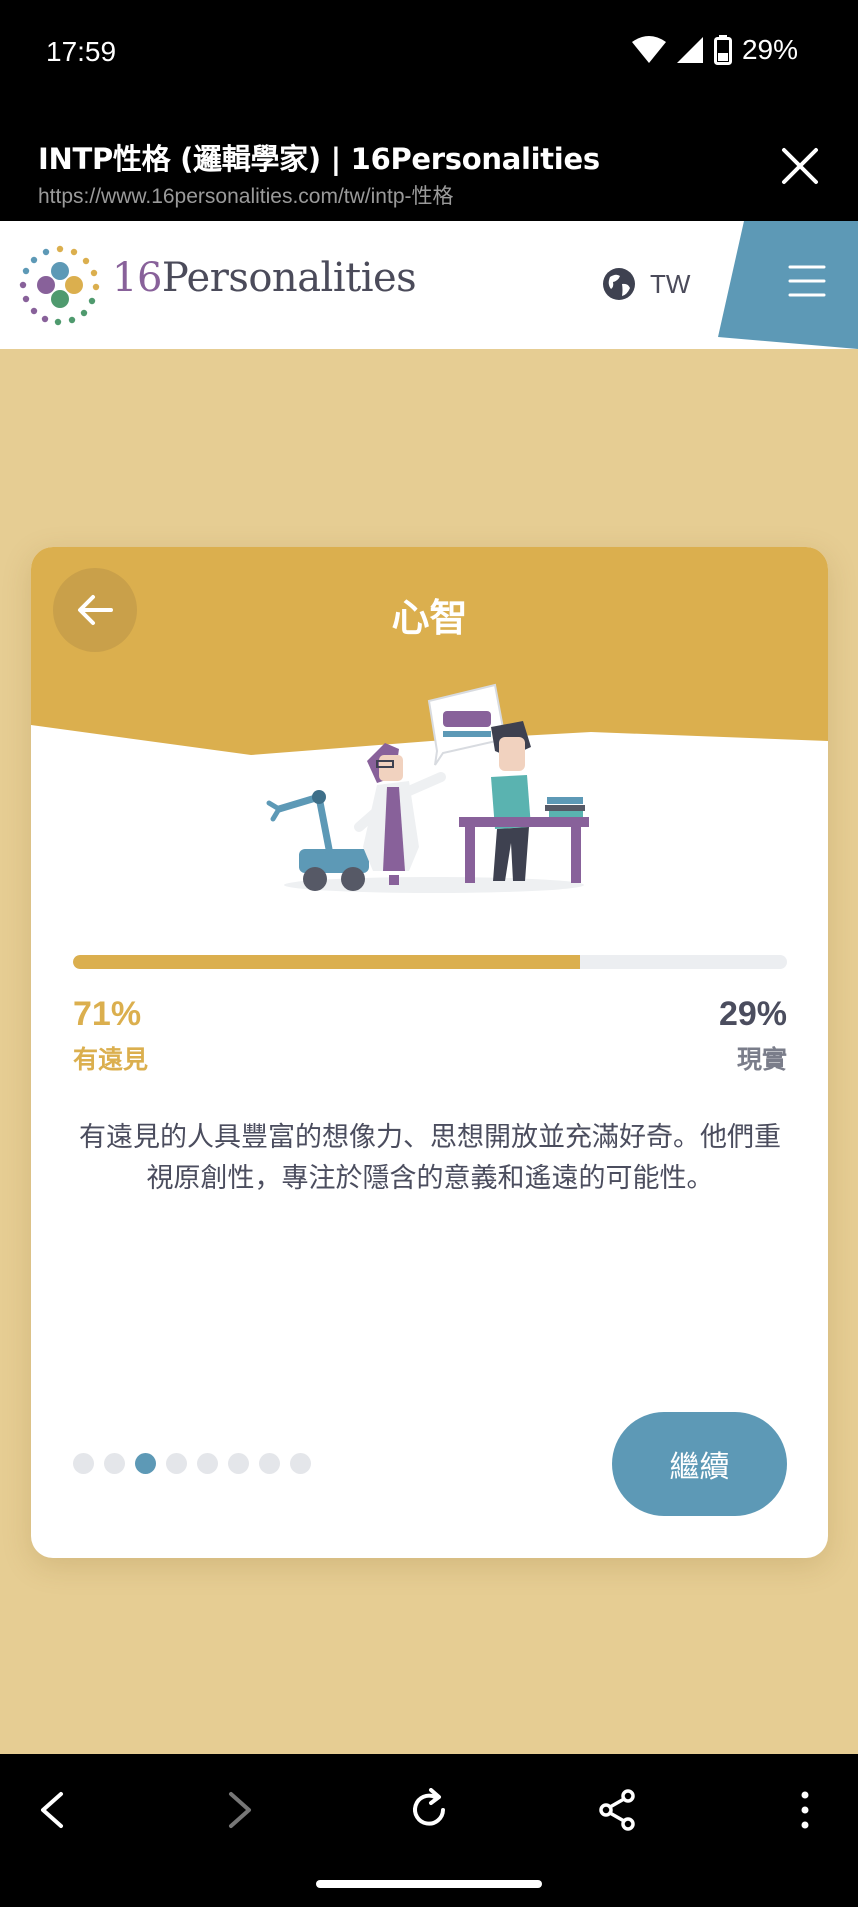  I want to click on more-button, so click(805, 1810).